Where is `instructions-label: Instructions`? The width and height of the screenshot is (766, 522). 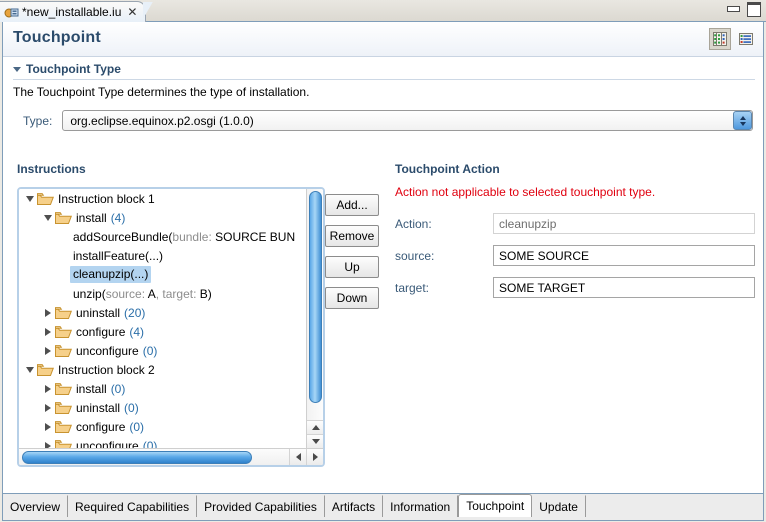 instructions-label: Instructions is located at coordinates (51, 169).